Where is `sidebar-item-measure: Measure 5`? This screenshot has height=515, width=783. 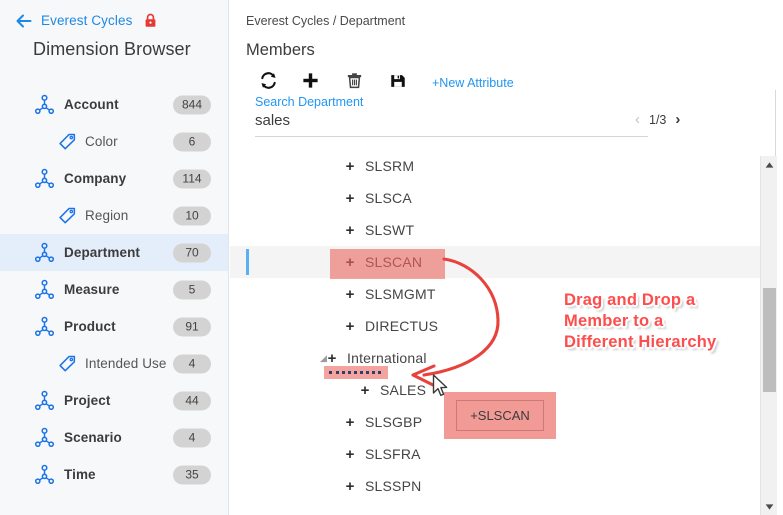 sidebar-item-measure: Measure 5 is located at coordinates (114, 289).